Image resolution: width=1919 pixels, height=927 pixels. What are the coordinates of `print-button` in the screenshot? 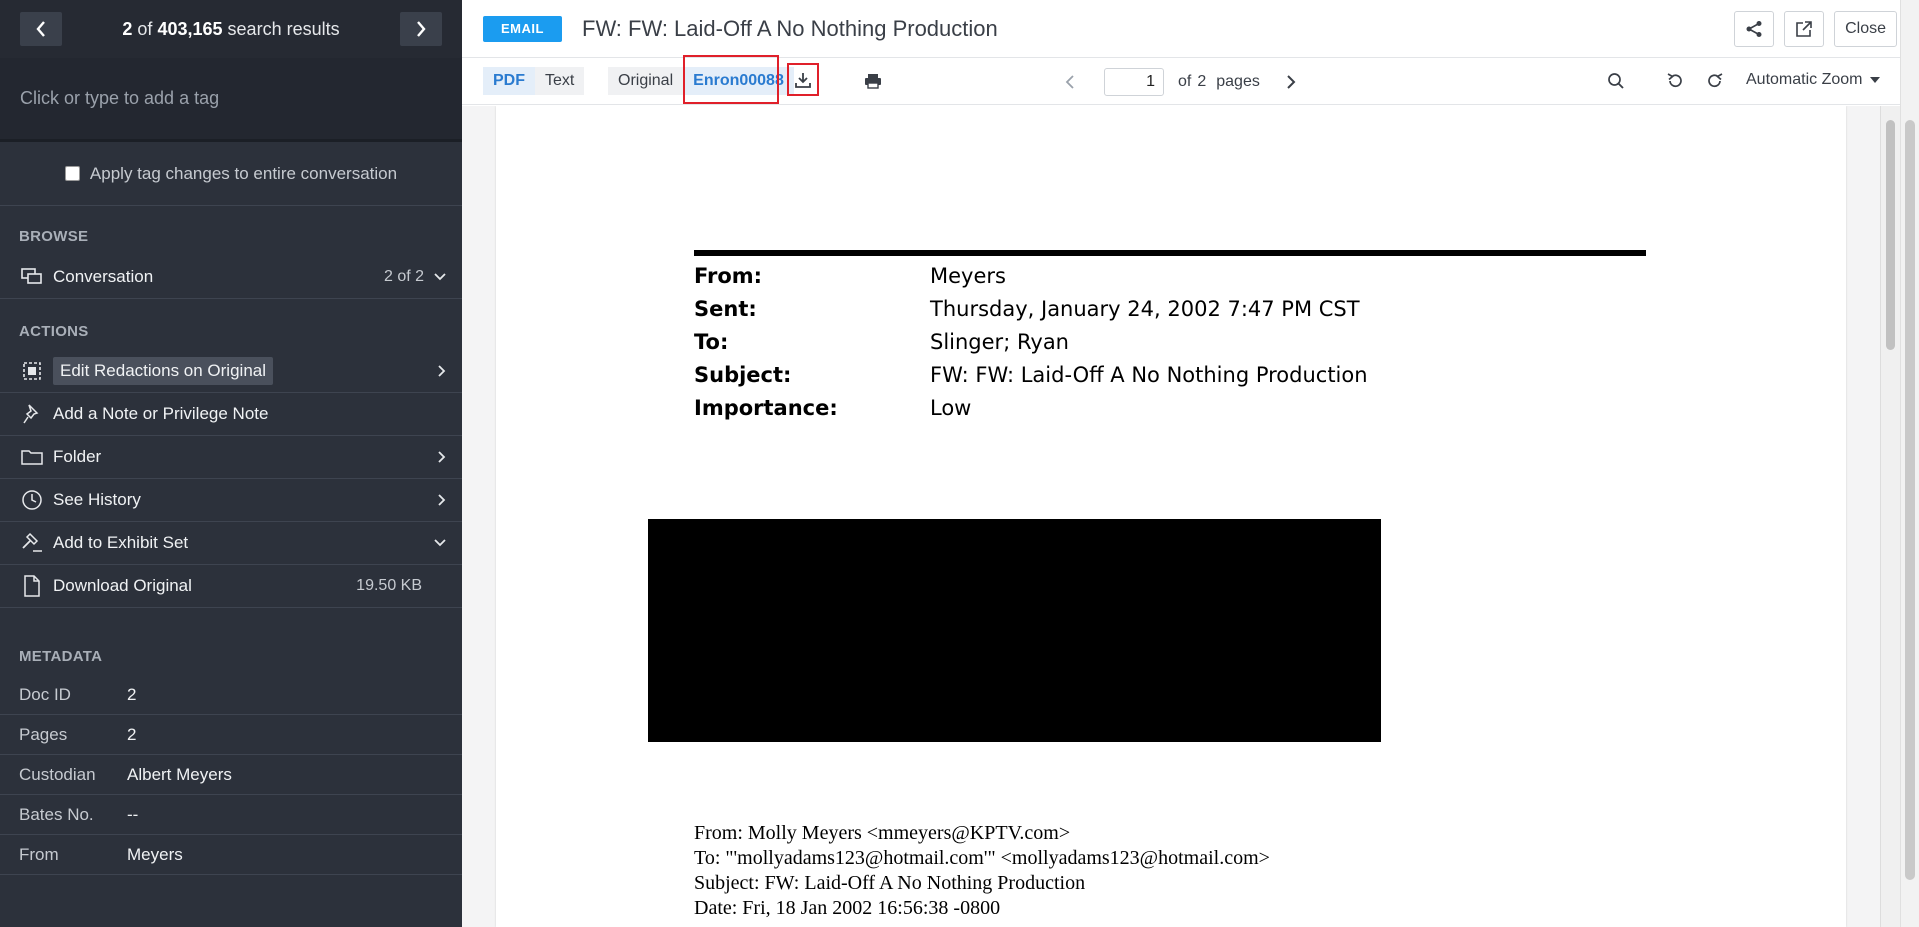 It's located at (873, 81).